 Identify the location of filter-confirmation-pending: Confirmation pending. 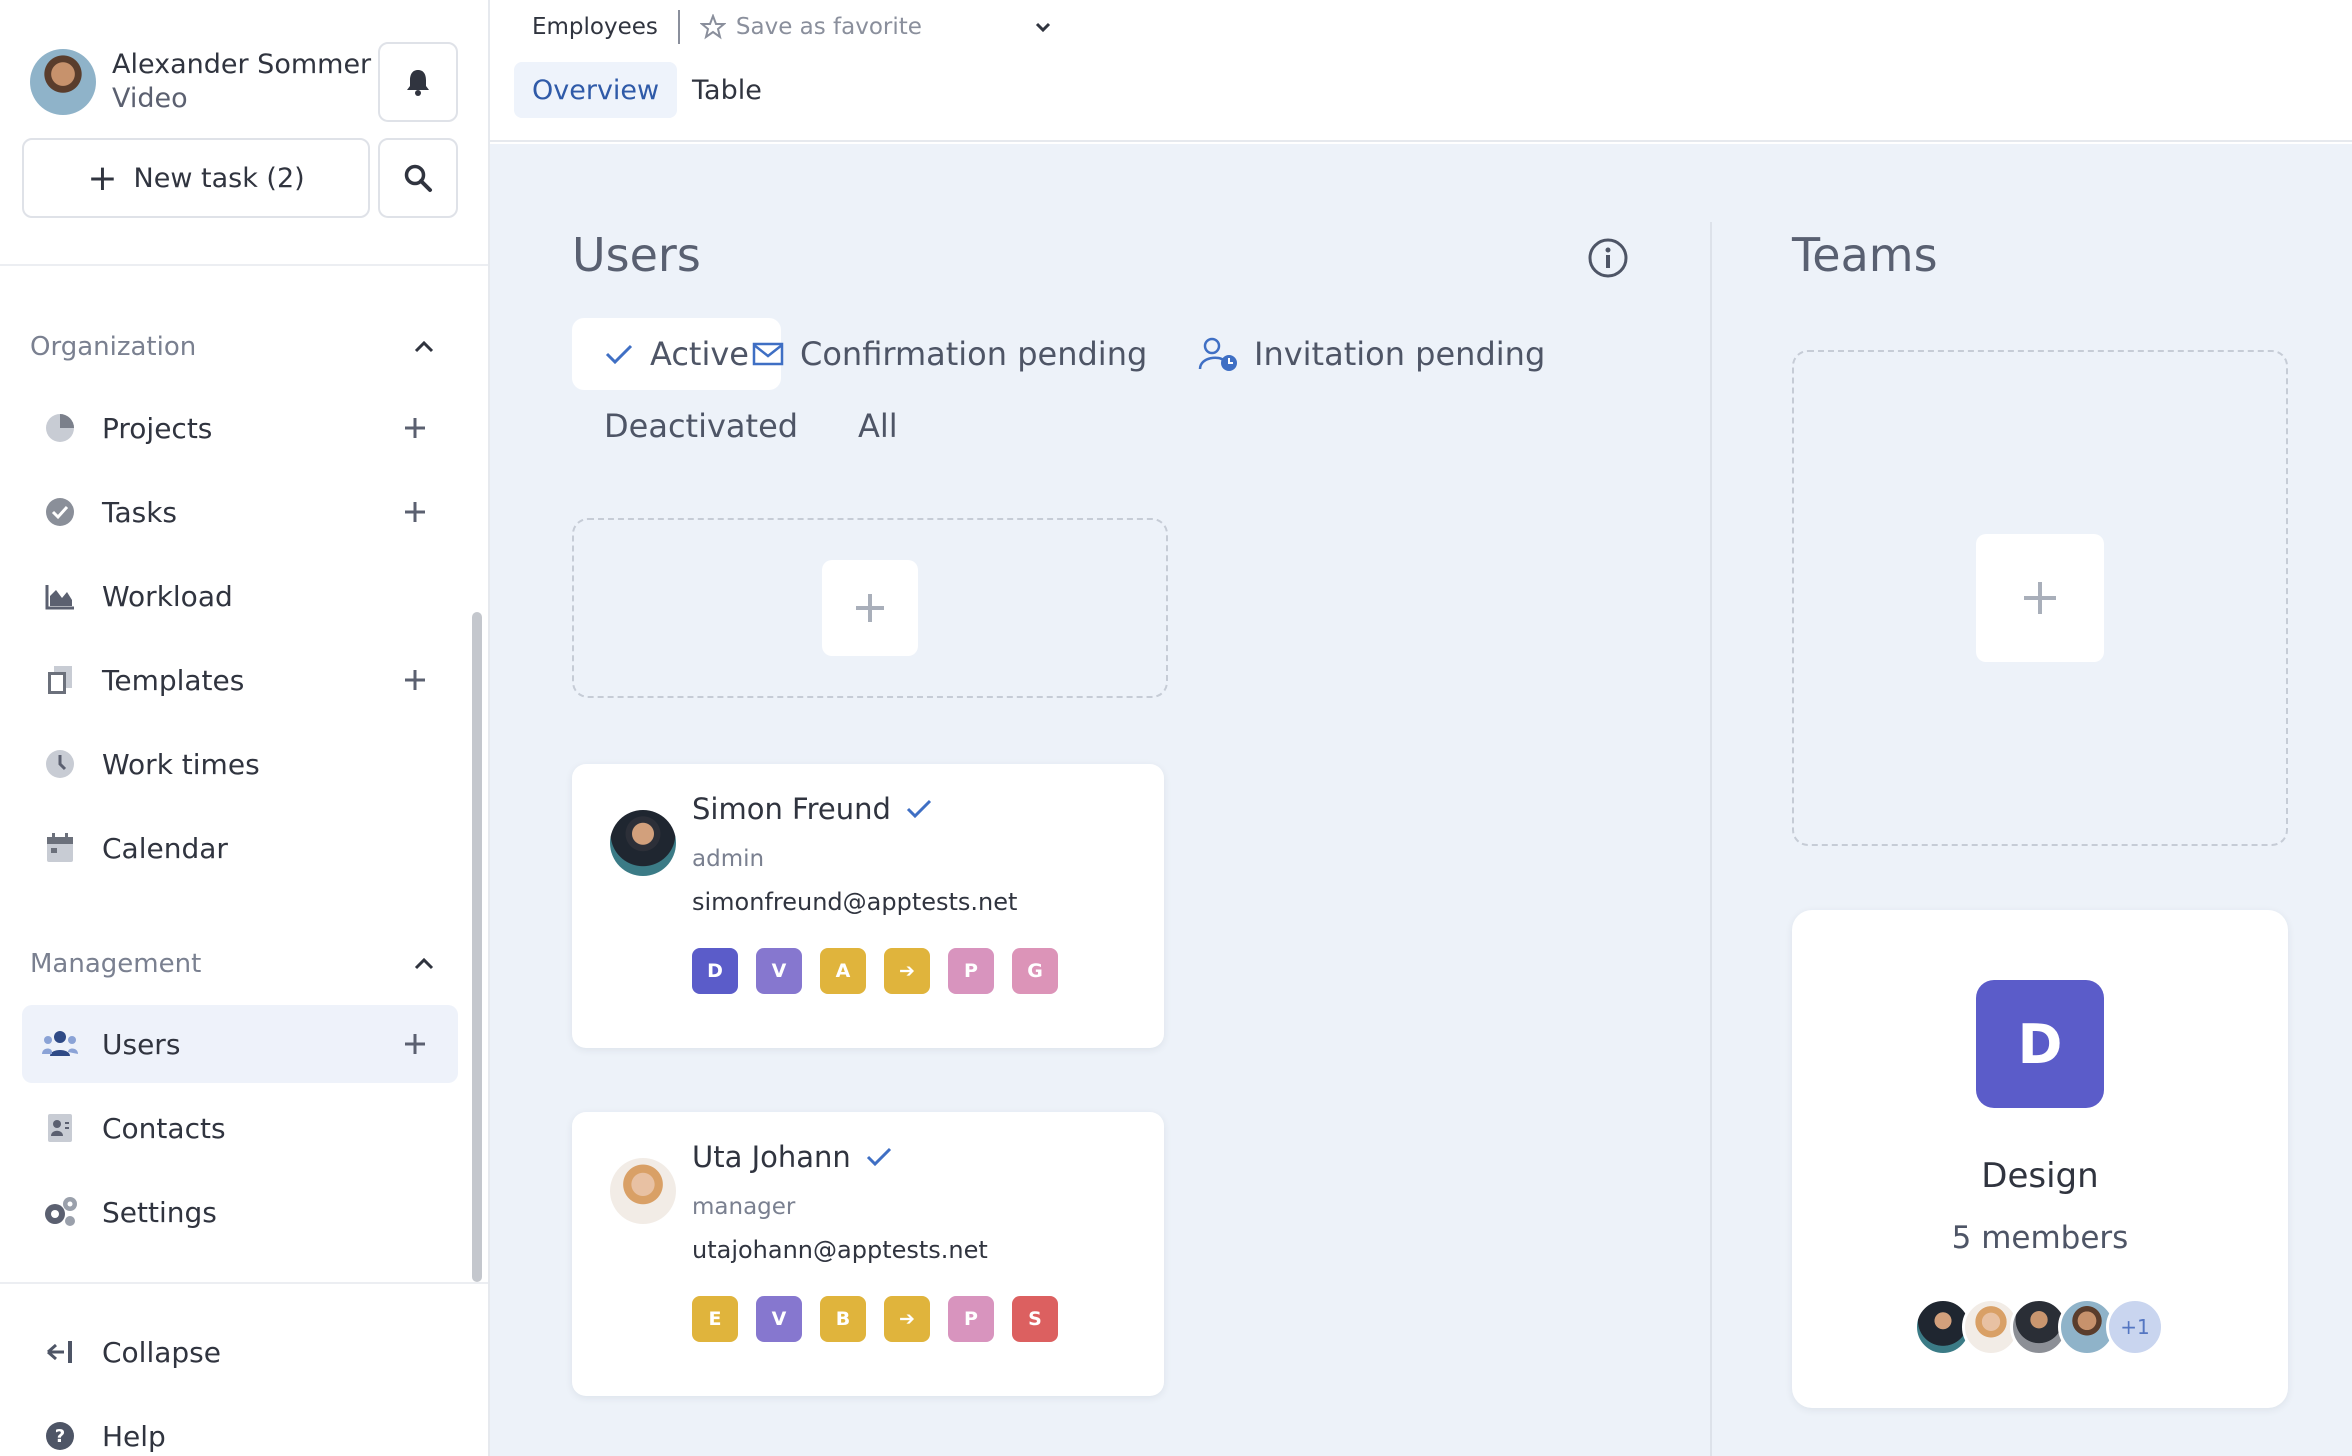
(949, 354).